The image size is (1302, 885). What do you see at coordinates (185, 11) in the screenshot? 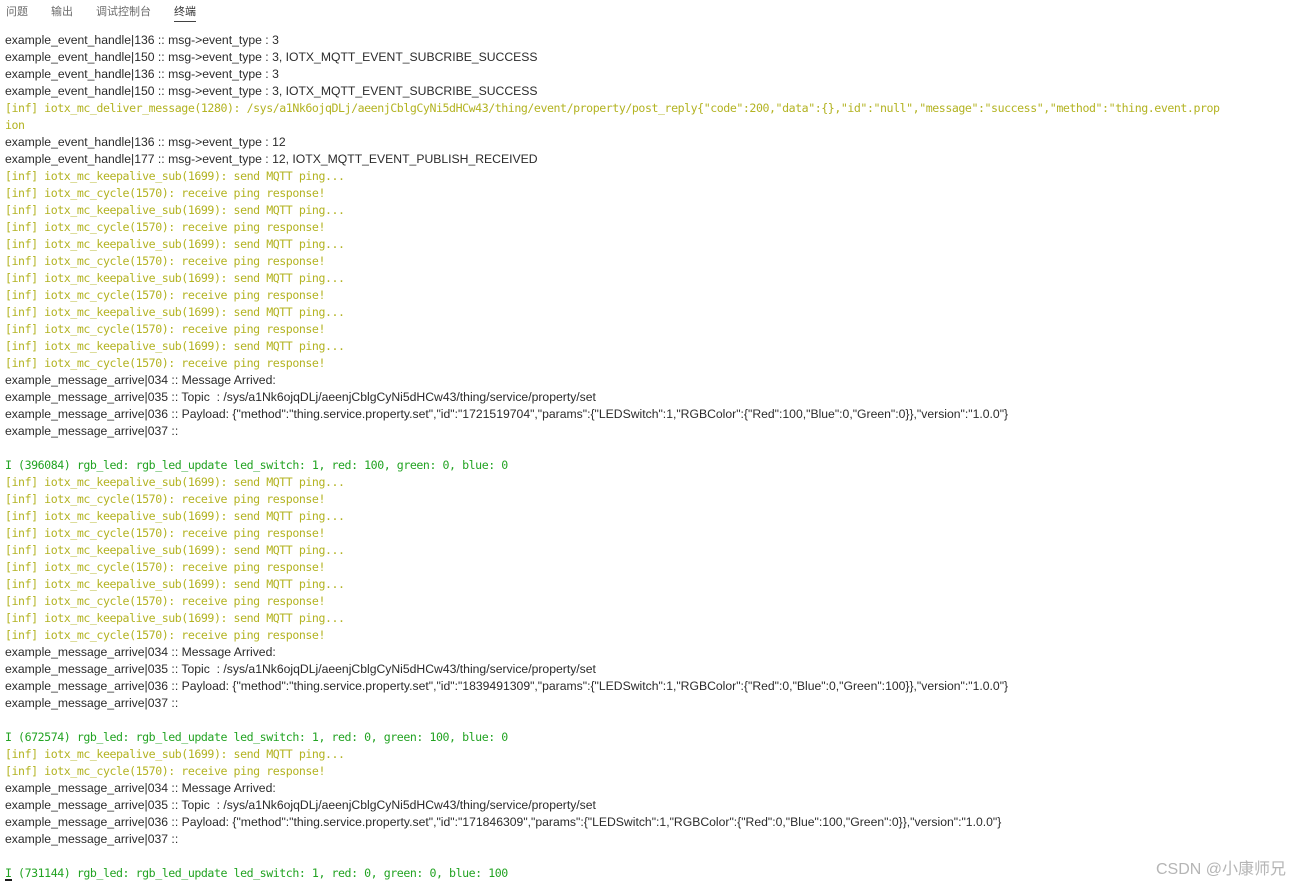
I see `tab-terminal: 终端` at bounding box center [185, 11].